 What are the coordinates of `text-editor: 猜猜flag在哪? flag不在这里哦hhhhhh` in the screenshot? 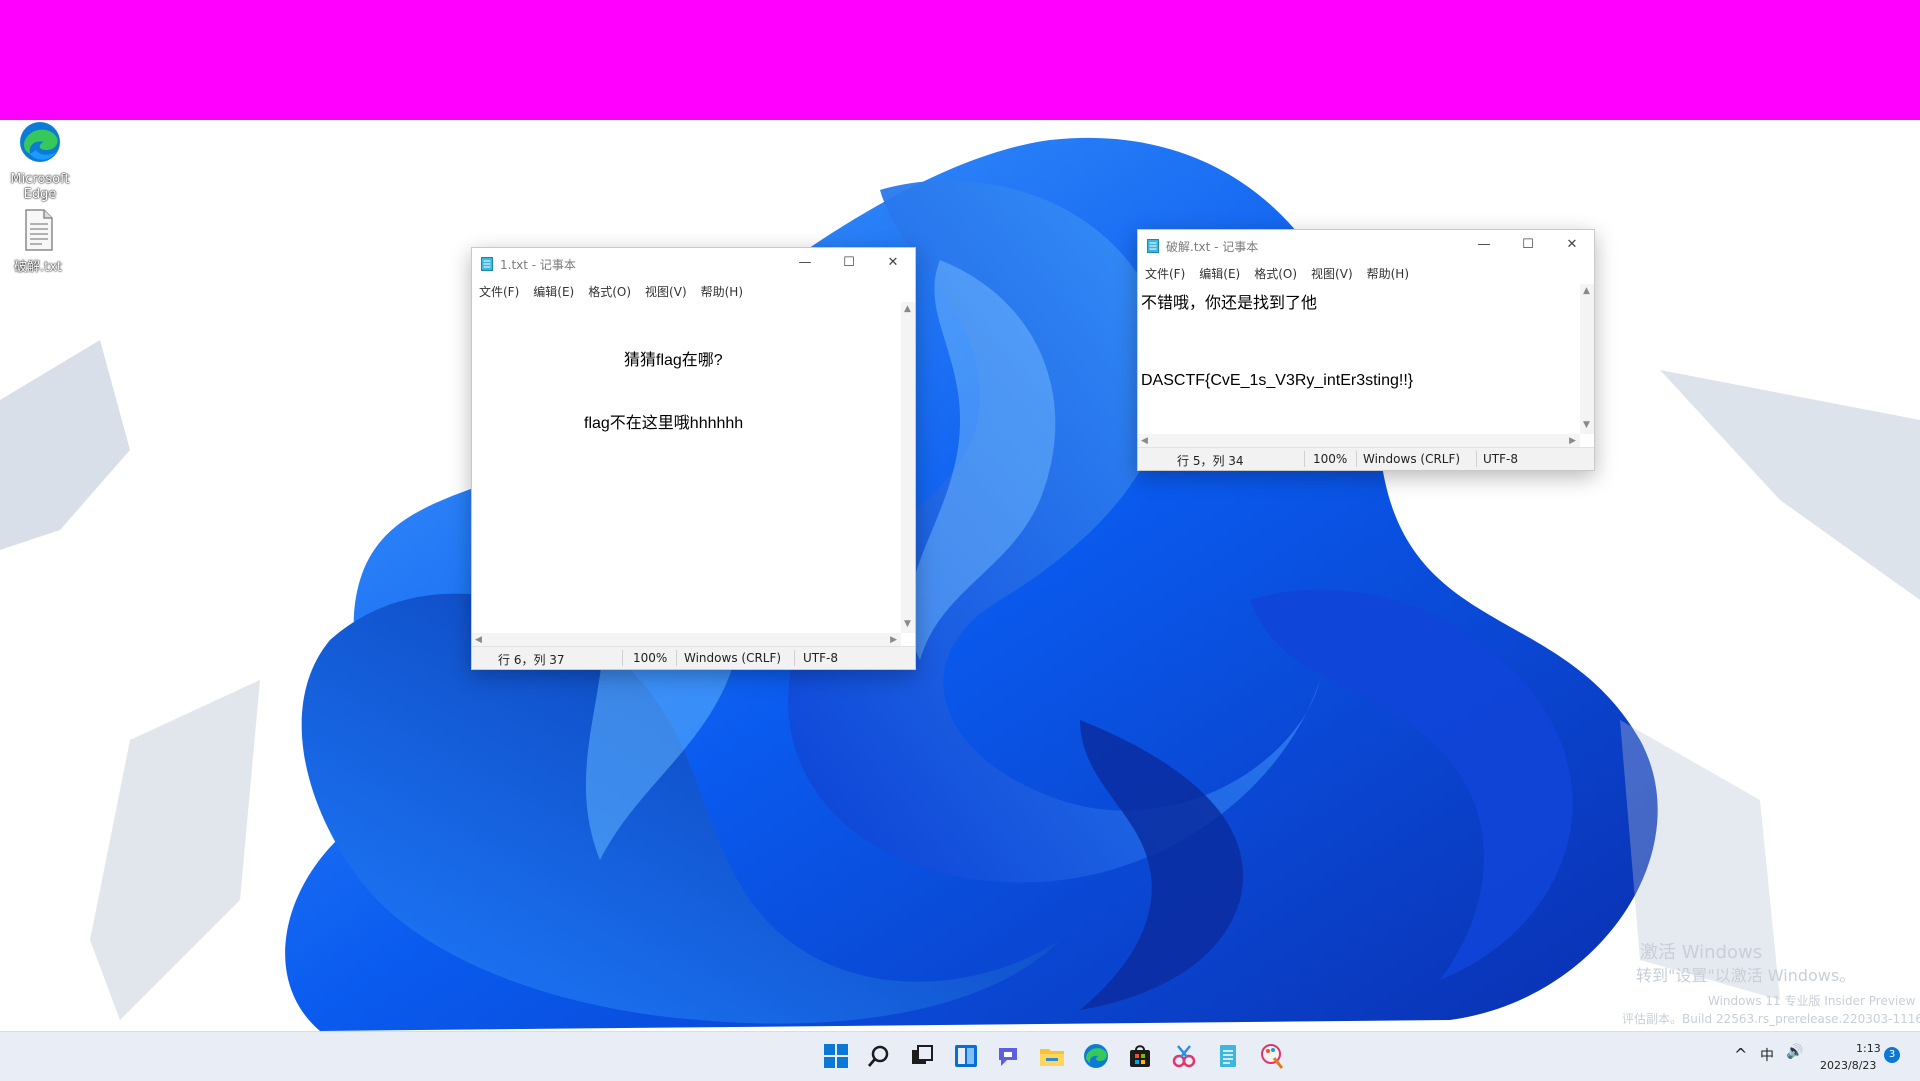 It's located at (686, 467).